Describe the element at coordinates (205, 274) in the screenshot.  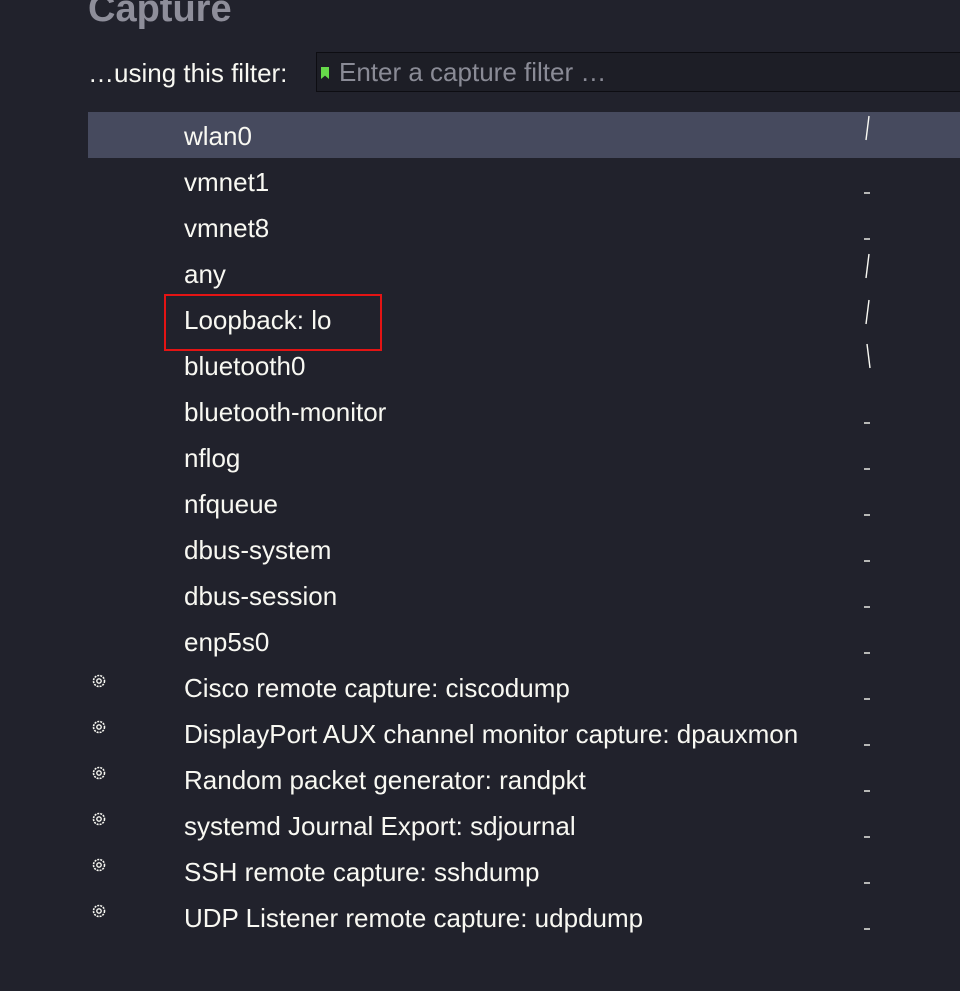
I see `interface-name: any` at that location.